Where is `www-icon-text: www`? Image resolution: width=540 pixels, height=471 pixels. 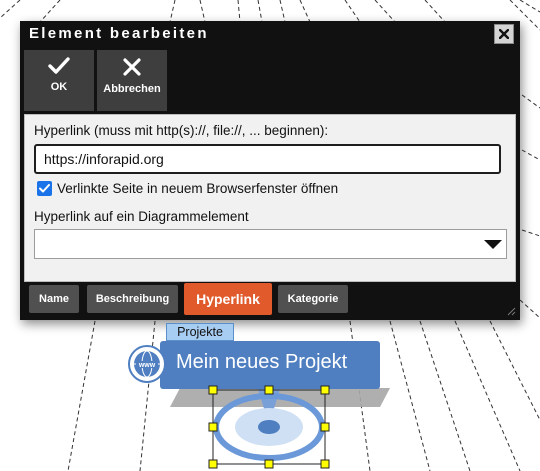
www-icon-text: www is located at coordinates (147, 365).